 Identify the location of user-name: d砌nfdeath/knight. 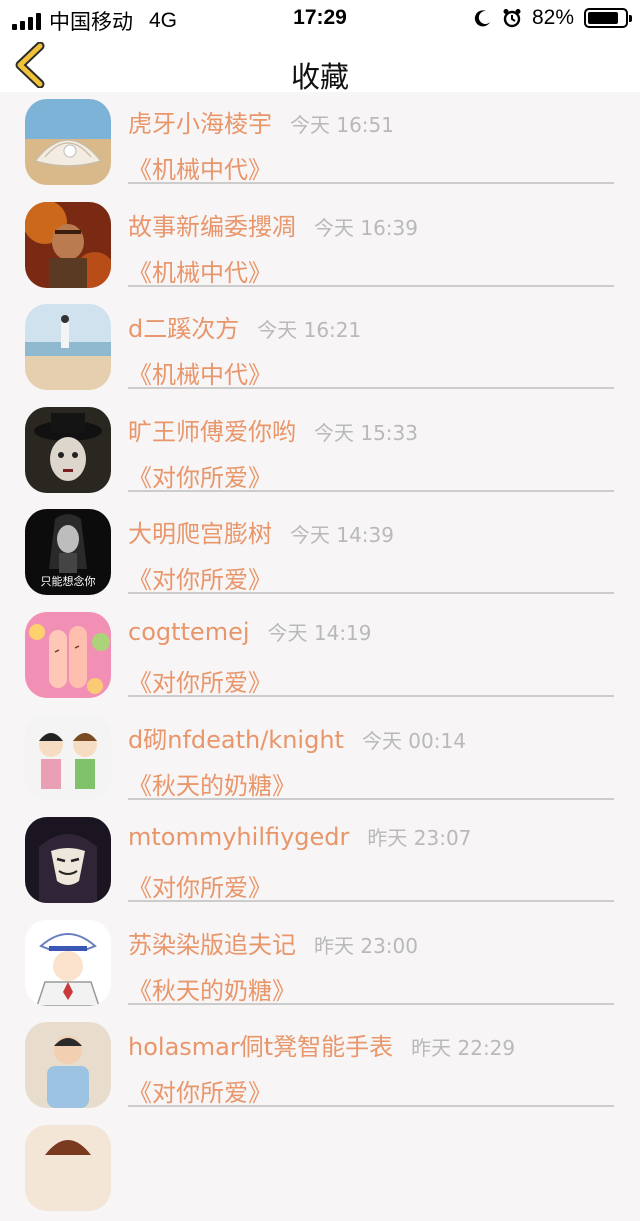
(236, 739).